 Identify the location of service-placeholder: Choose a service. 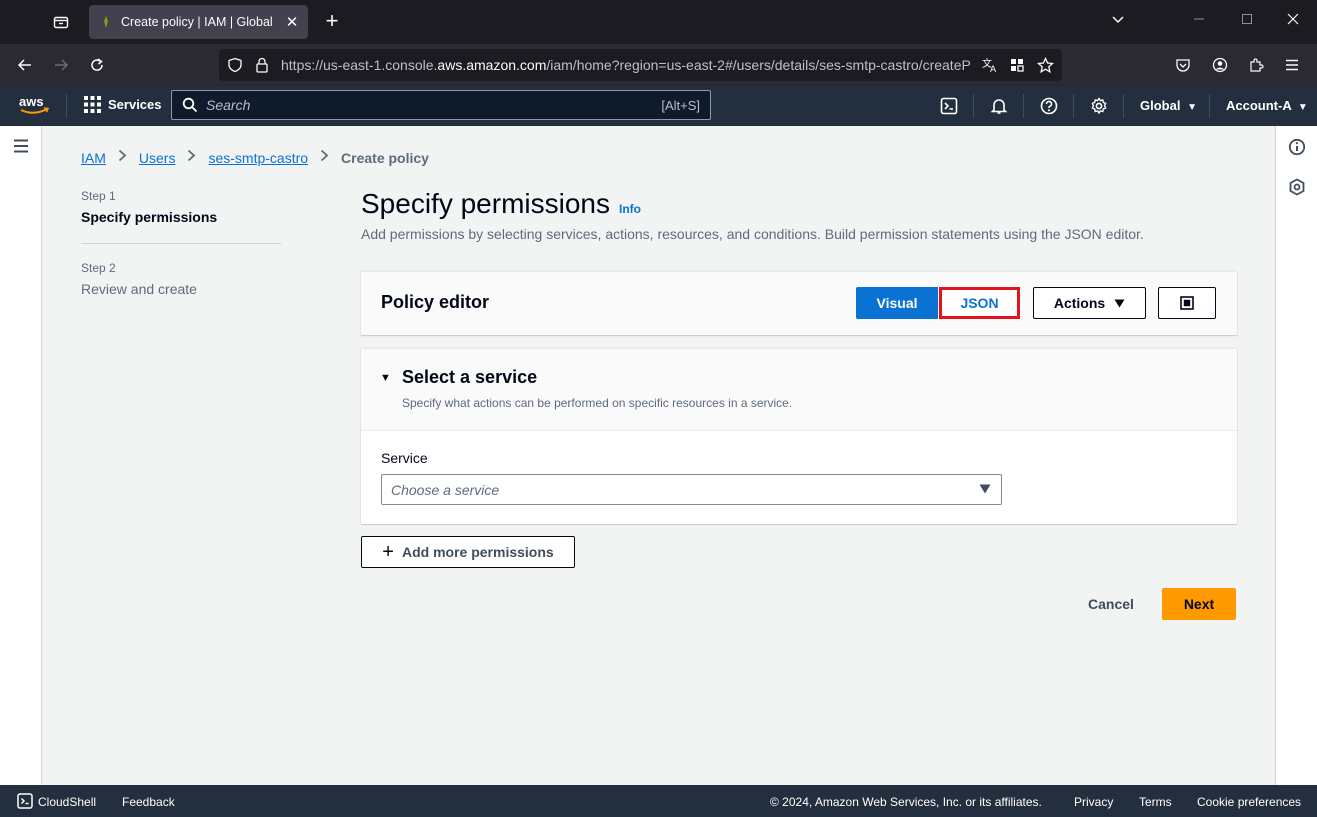
(445, 490).